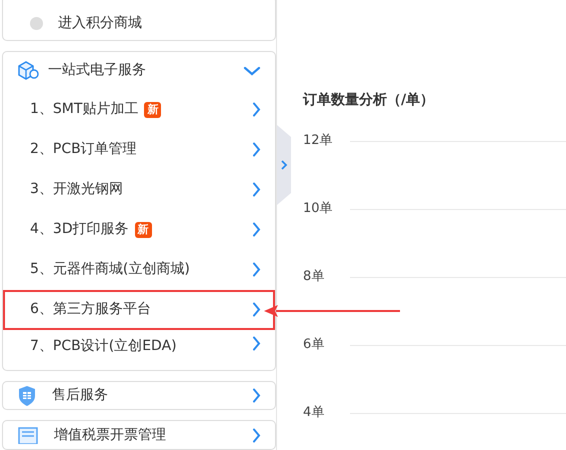  I want to click on invoice-icon, so click(28, 435).